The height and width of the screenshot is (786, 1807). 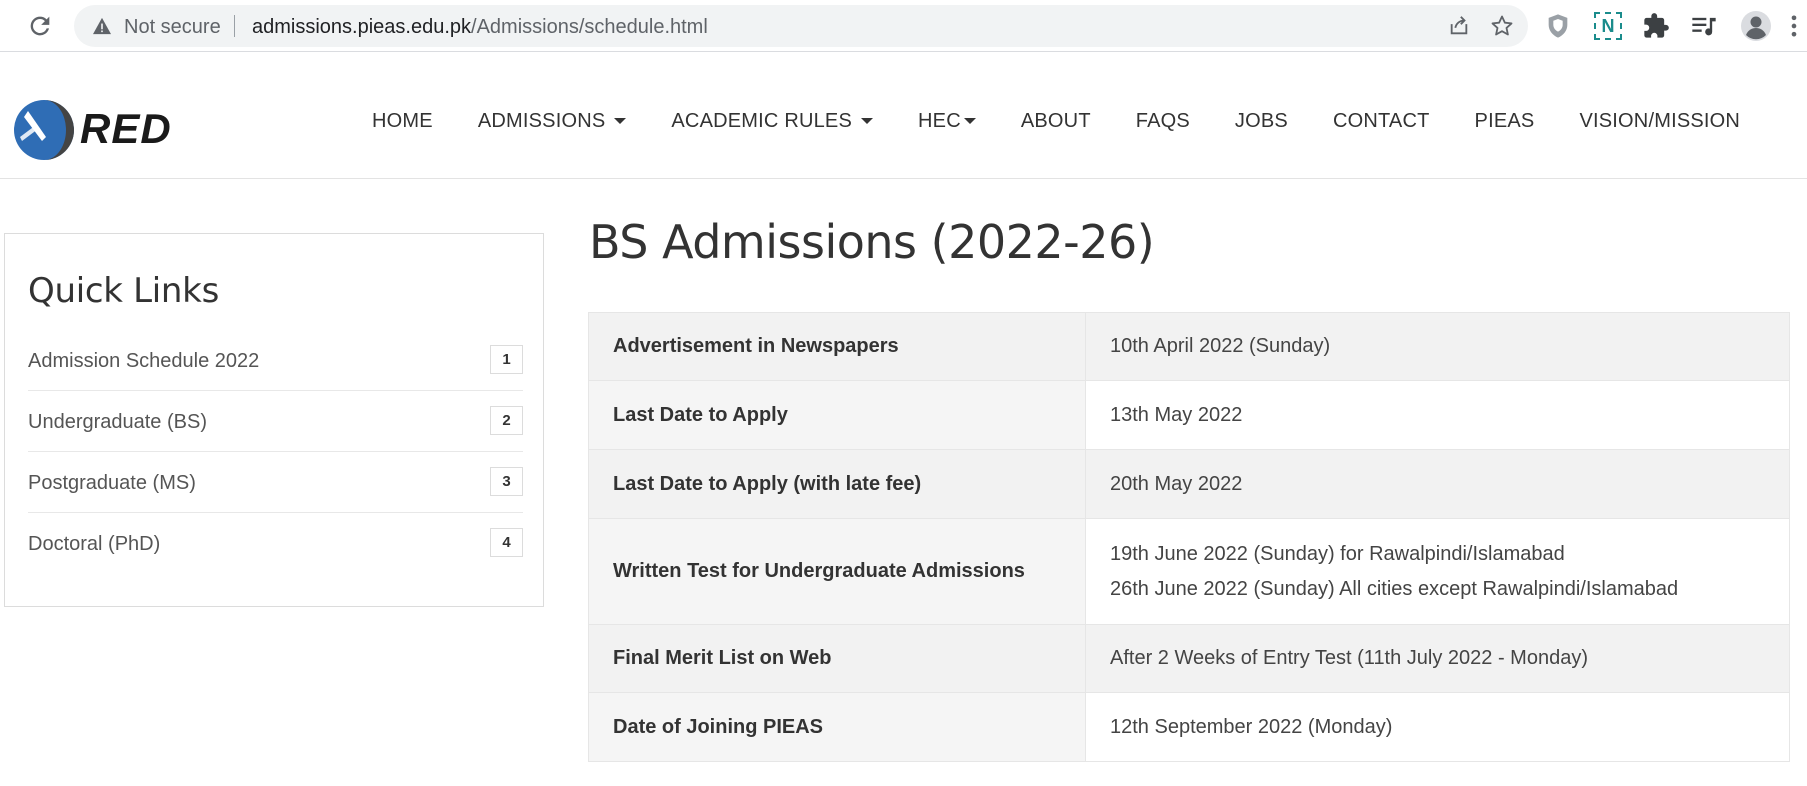 I want to click on quick-link-doctoral: Doctoral (PhD) 4, so click(x=275, y=543).